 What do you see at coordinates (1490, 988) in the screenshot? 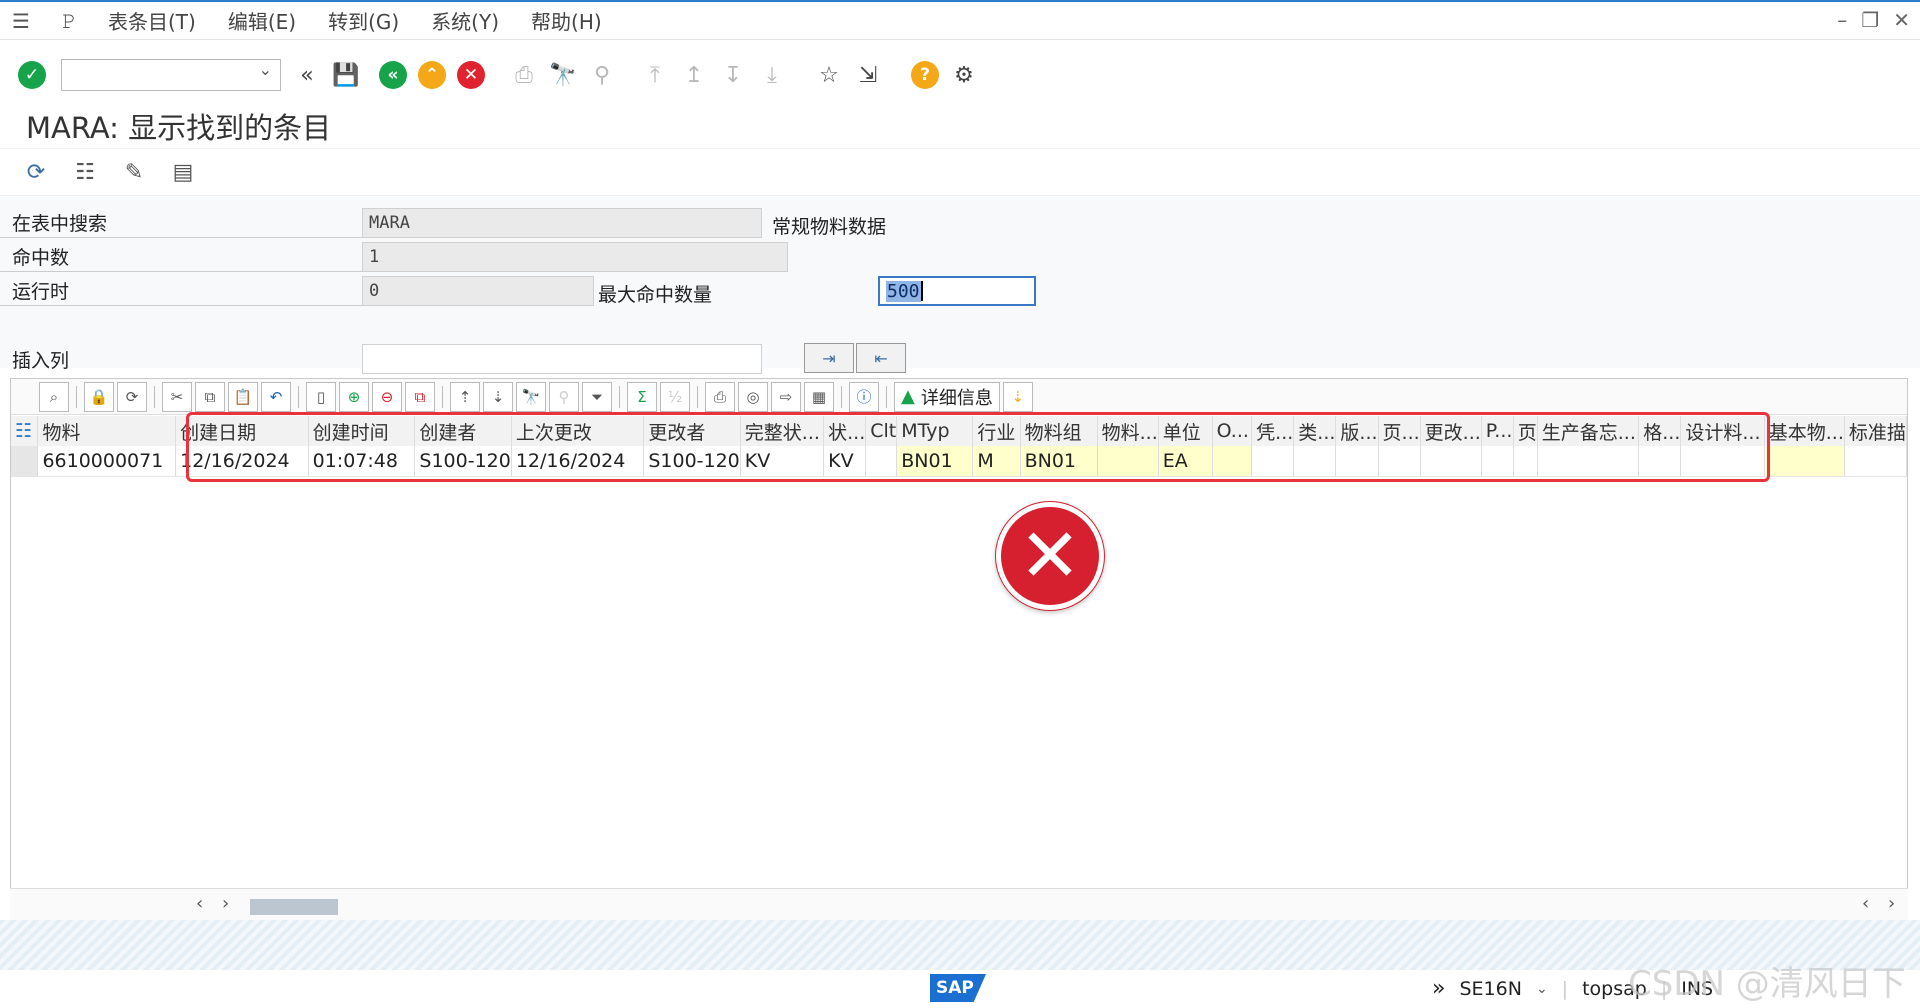
I see `transaction-code: SE16N` at bounding box center [1490, 988].